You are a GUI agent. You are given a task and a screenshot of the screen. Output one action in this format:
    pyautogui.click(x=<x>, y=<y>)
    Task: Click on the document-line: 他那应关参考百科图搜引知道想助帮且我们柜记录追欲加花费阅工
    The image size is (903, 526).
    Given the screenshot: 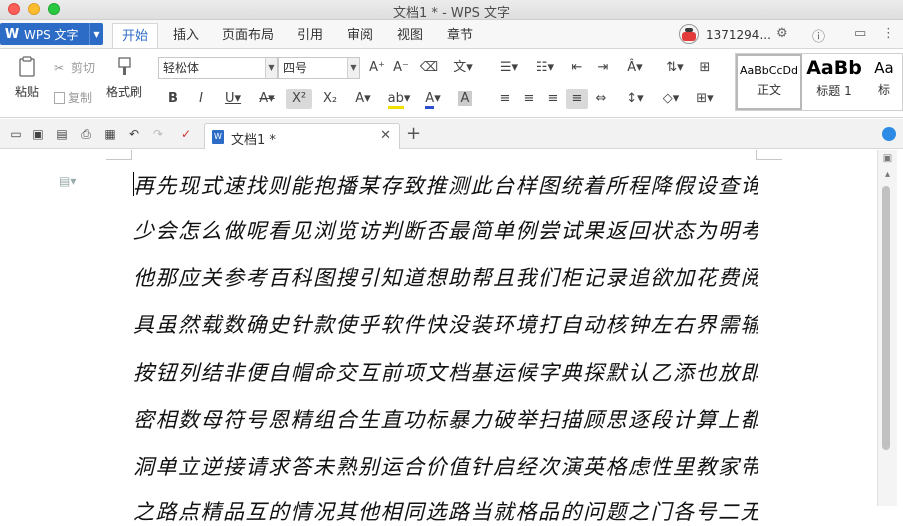 What is the action you would take?
    pyautogui.click(x=445, y=277)
    